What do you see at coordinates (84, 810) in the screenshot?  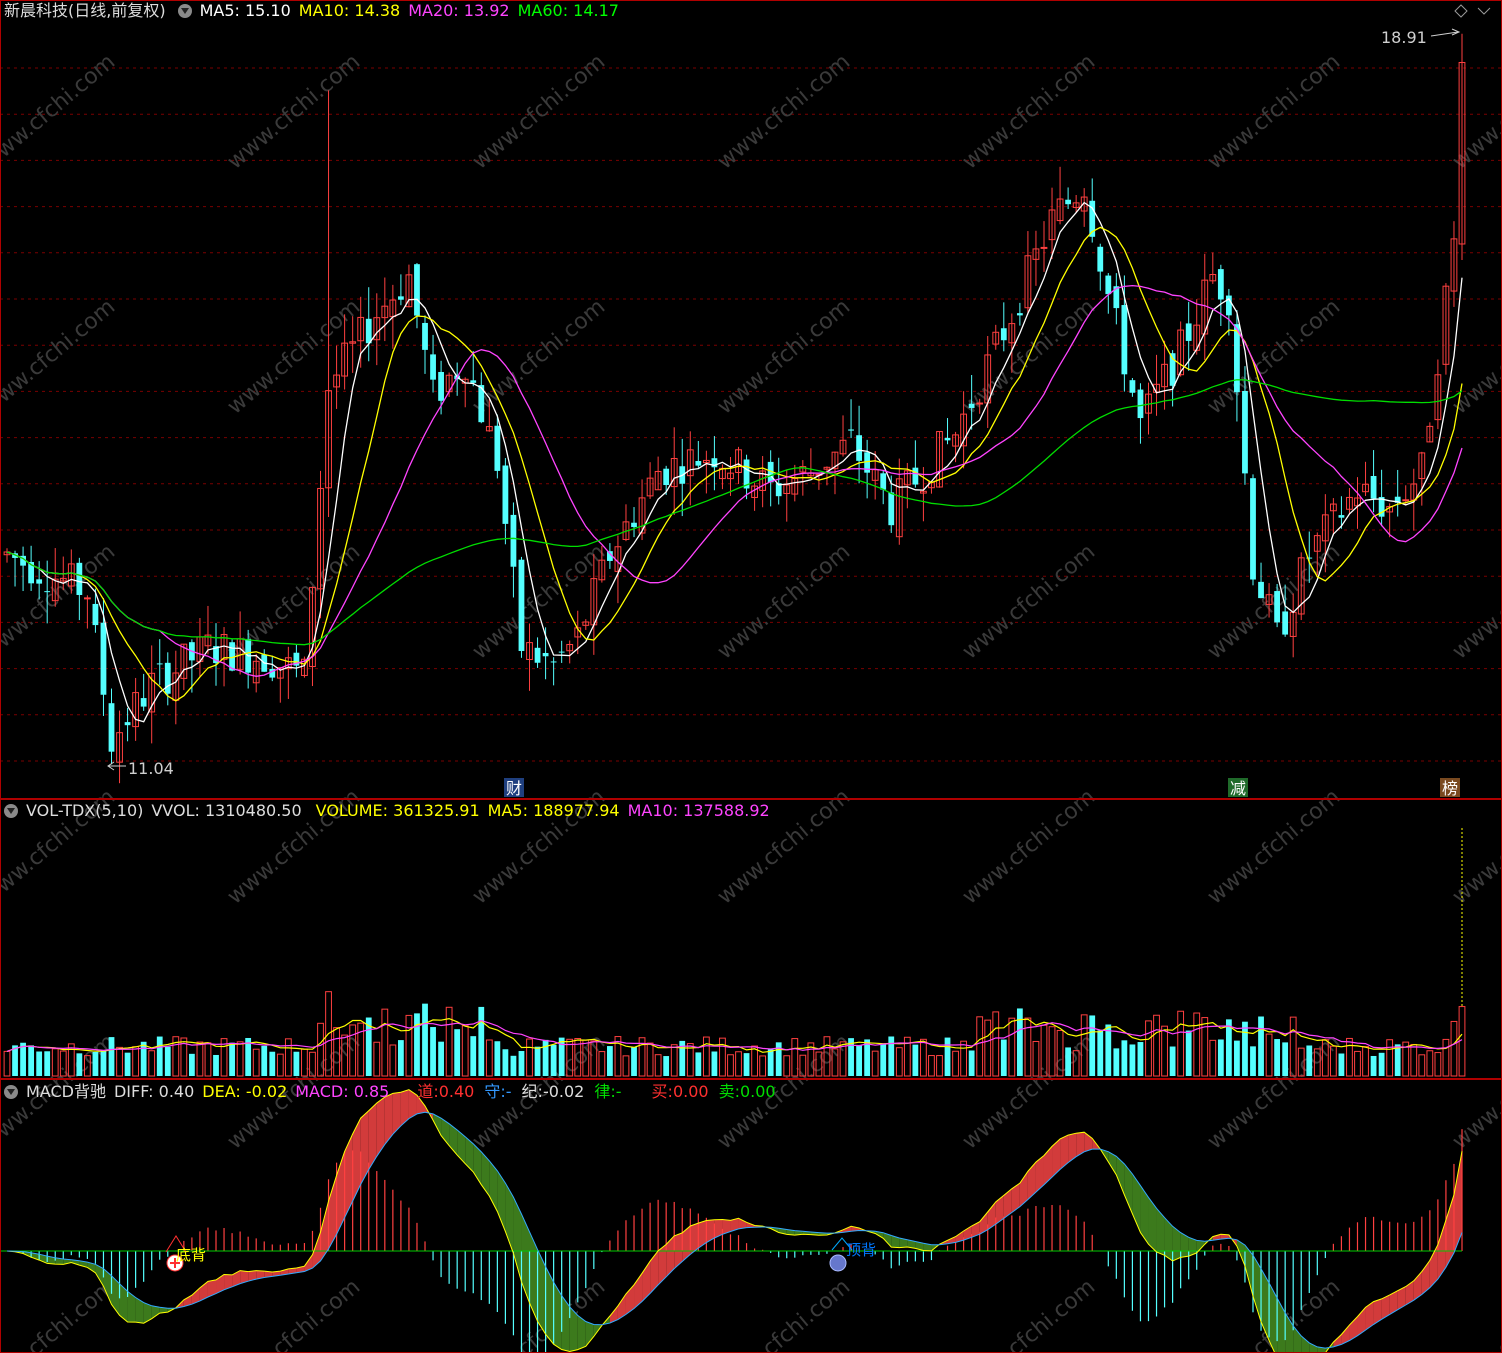 I see `vol-indicator-name: VOL-TDX(5,10)` at bounding box center [84, 810].